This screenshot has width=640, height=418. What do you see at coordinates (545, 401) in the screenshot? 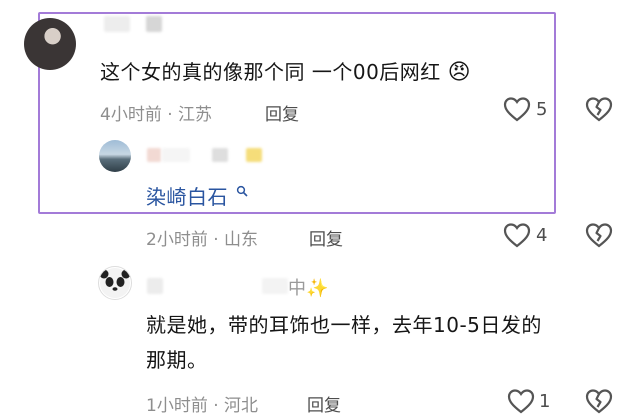
I see `like-count: 1` at bounding box center [545, 401].